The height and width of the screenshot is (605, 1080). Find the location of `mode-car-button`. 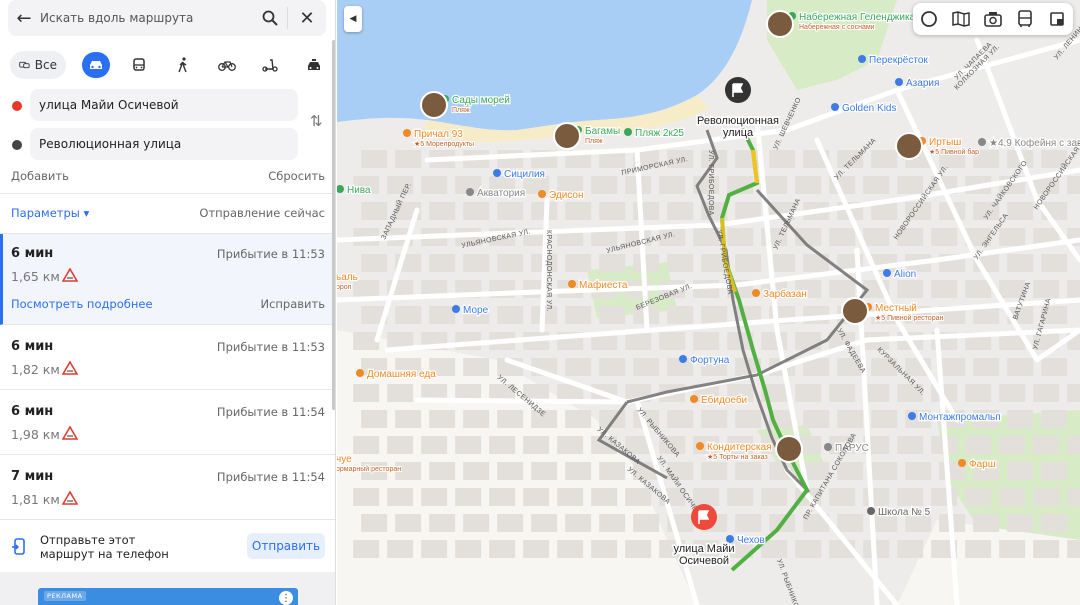

mode-car-button is located at coordinates (95, 65).